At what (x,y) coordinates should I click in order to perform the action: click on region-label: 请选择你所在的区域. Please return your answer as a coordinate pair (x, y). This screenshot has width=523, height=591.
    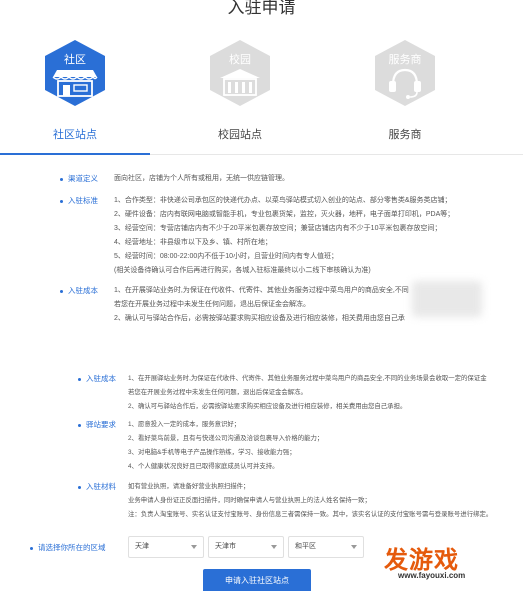
    Looking at the image, I should click on (68, 547).